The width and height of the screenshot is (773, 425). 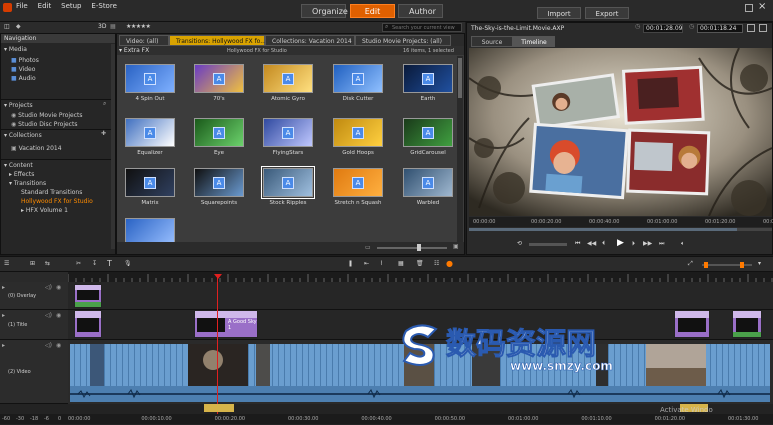 What do you see at coordinates (23, 69) in the screenshot?
I see `media-item-video: ■ Video` at bounding box center [23, 69].